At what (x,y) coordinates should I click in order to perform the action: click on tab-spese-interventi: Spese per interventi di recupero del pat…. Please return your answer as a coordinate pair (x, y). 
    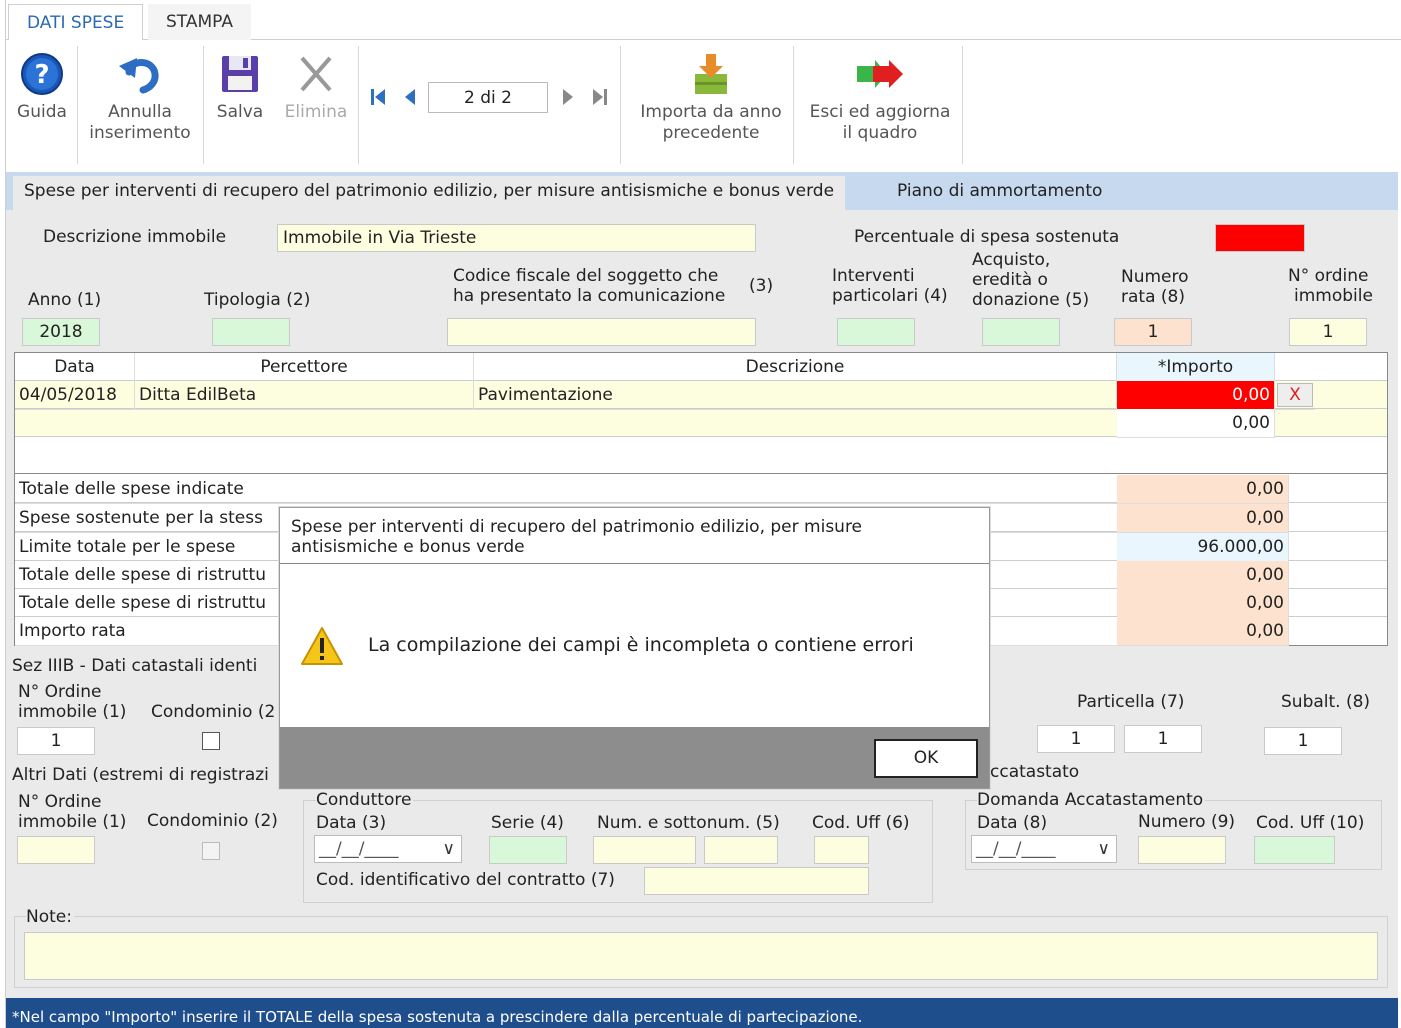
    Looking at the image, I should click on (429, 193).